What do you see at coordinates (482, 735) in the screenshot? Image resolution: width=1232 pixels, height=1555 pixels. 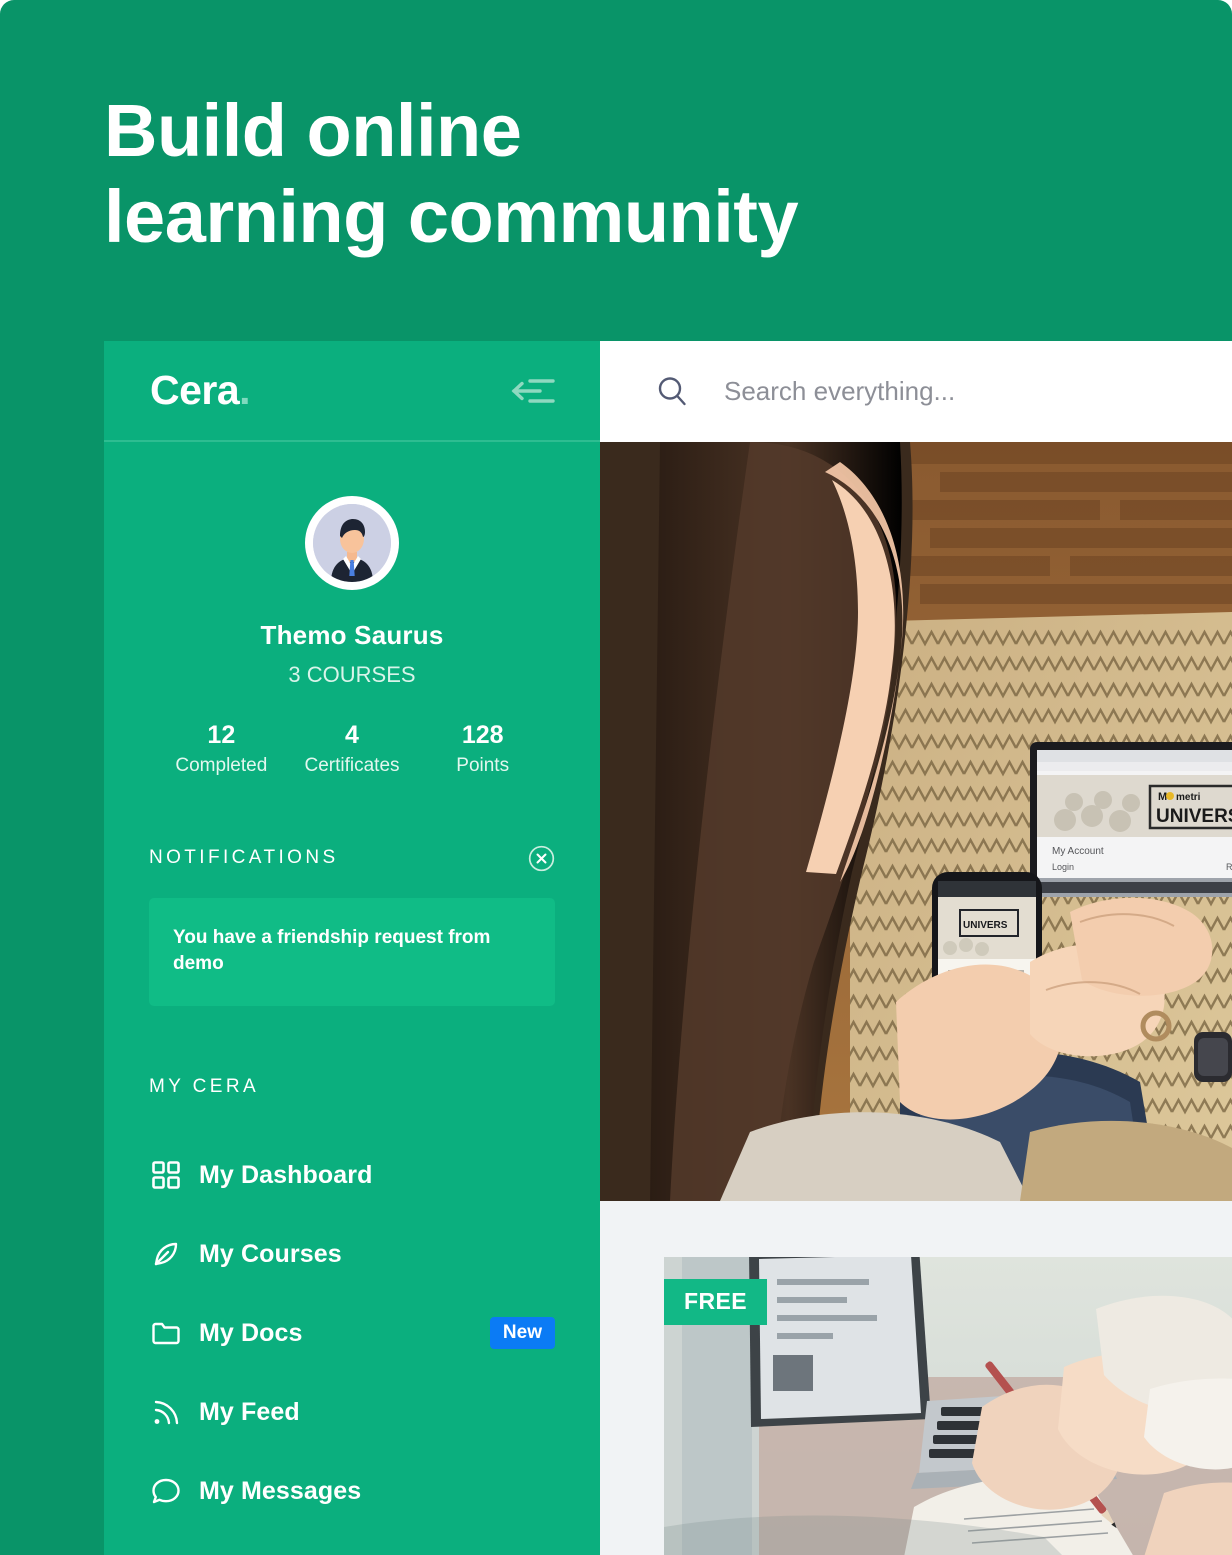 I see `stat-points-value: 128` at bounding box center [482, 735].